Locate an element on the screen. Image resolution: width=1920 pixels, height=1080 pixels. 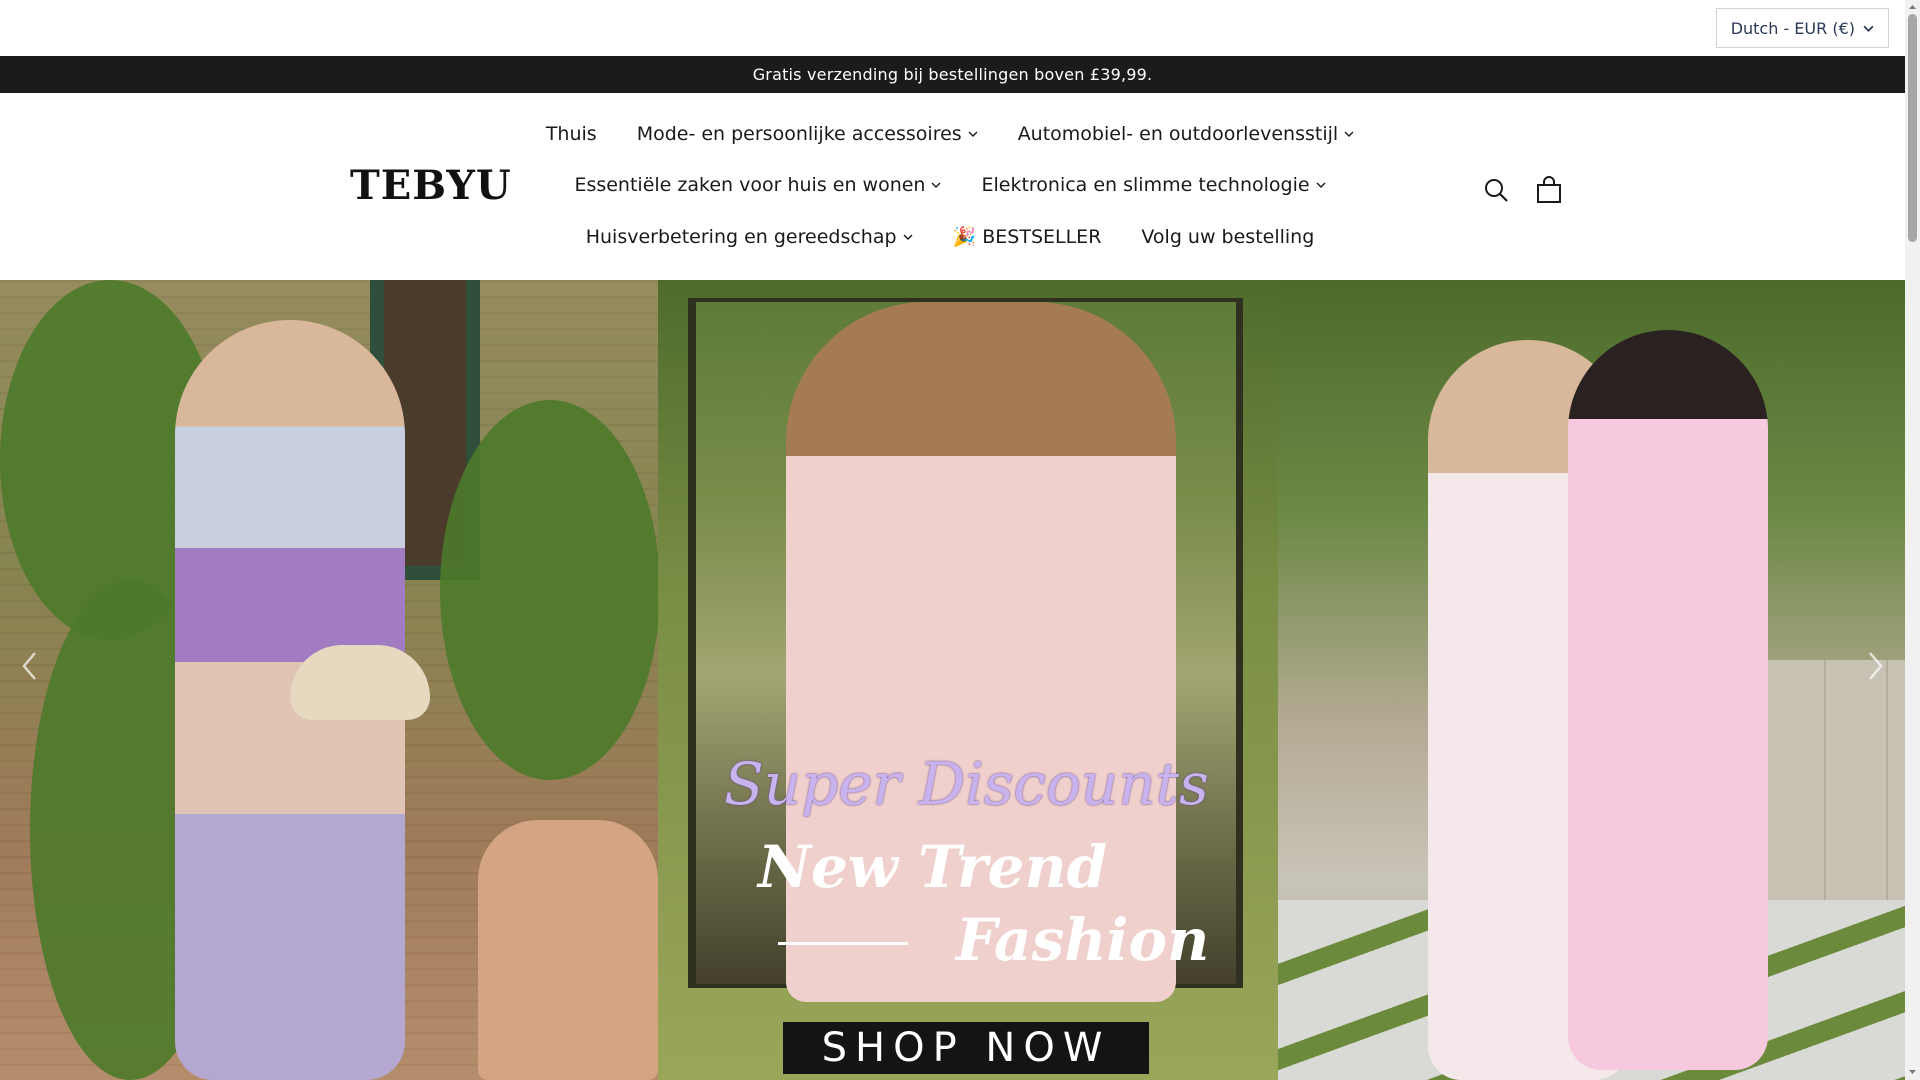
promo-divider-line is located at coordinates (843, 943).